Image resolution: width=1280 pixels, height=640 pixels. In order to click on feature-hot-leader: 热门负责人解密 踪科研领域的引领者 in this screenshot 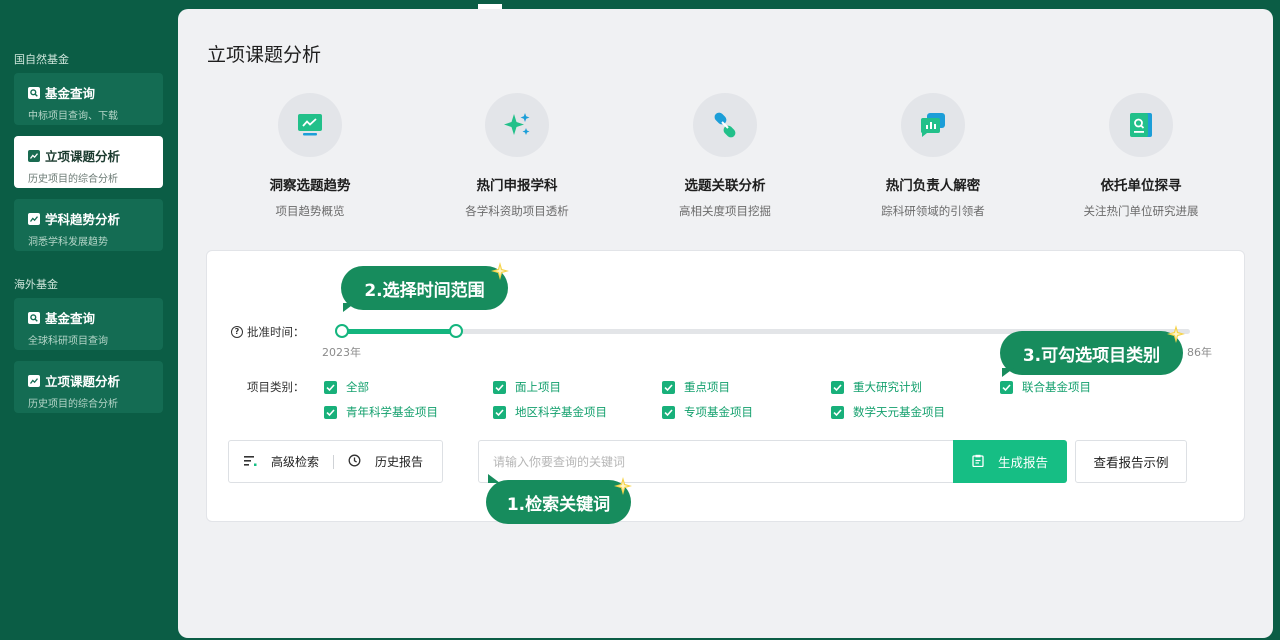, I will do `click(933, 156)`.